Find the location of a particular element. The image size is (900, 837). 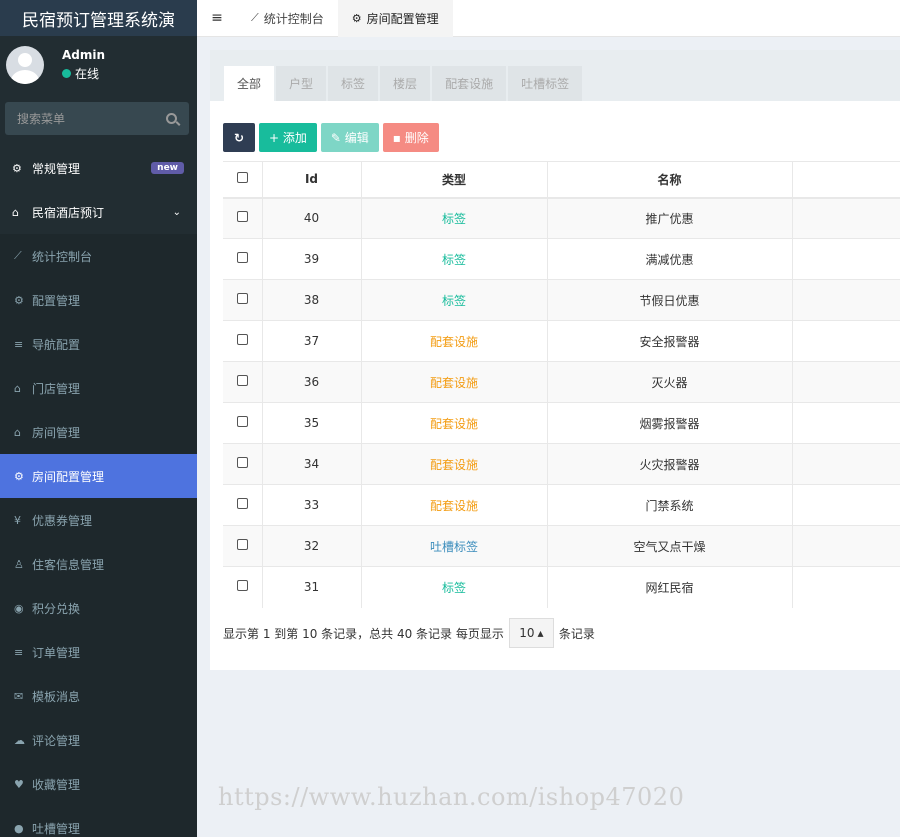

online-dot-icon is located at coordinates (66, 73).